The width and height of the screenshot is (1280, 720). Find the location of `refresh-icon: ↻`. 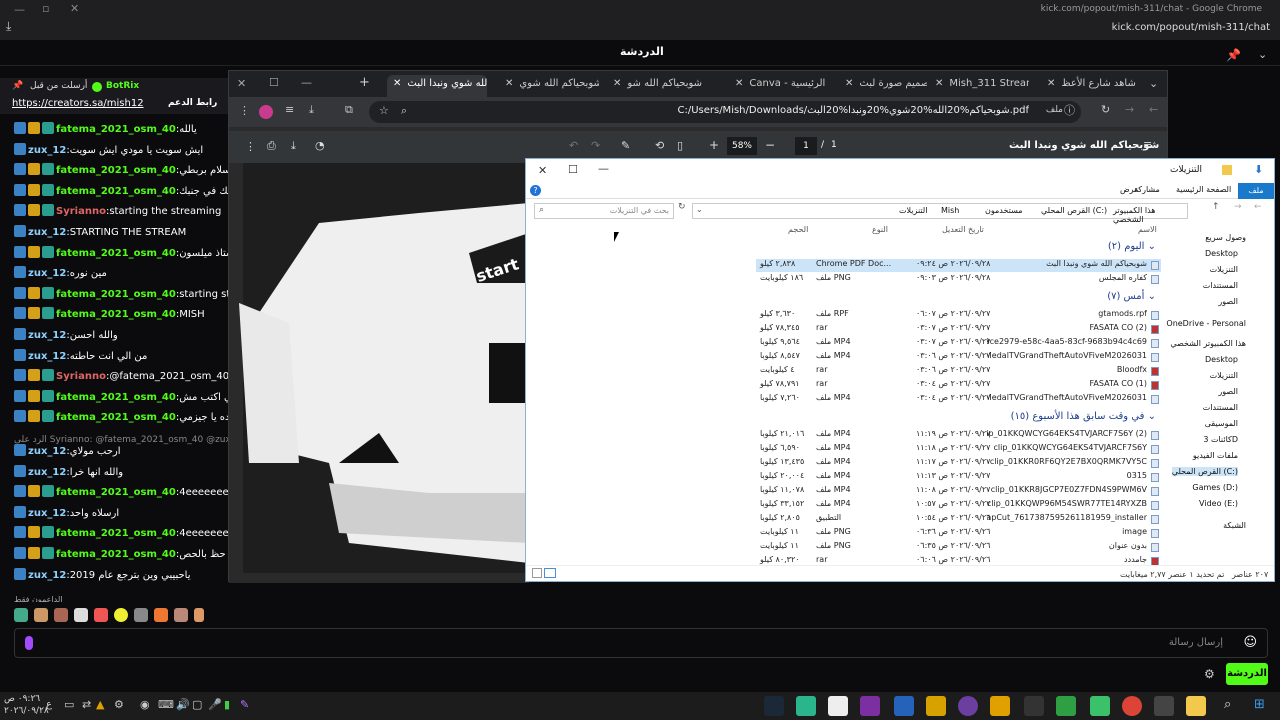

refresh-icon: ↻ is located at coordinates (682, 207).